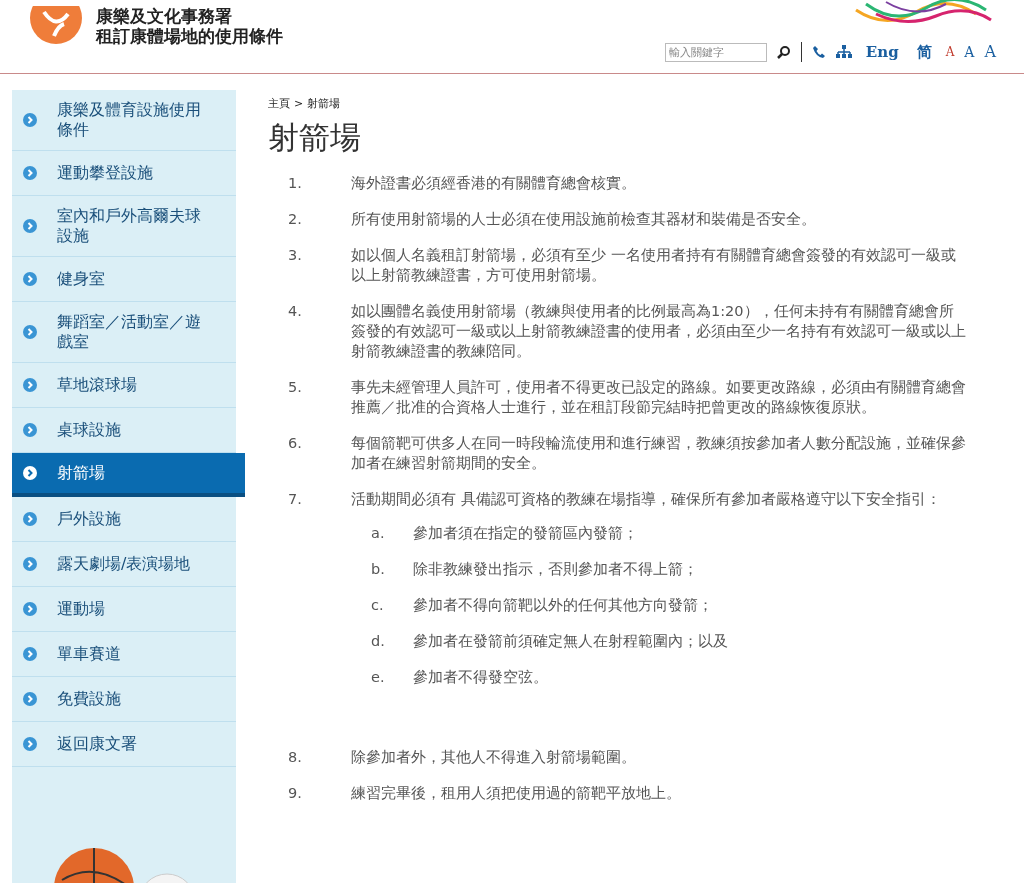 This screenshot has height=883, width=1024. What do you see at coordinates (279, 104) in the screenshot?
I see `breadcrumb-home: 主頁` at bounding box center [279, 104].